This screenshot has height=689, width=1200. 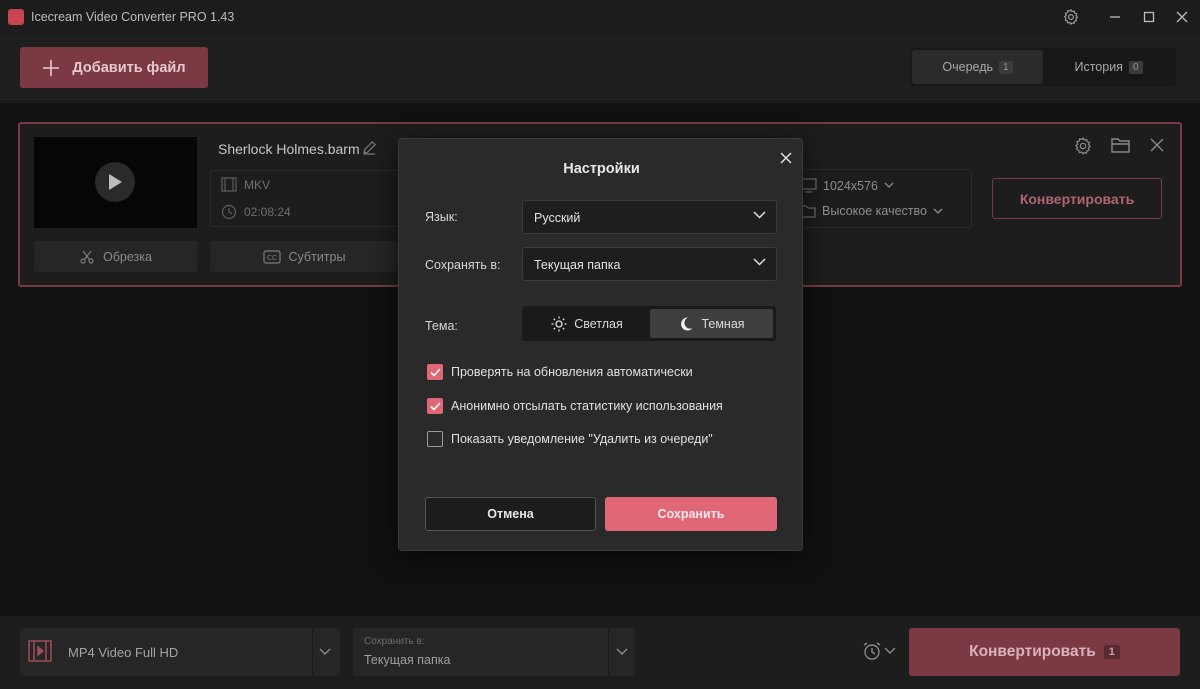 What do you see at coordinates (601, 169) in the screenshot?
I see `dialog-title: Настройки` at bounding box center [601, 169].